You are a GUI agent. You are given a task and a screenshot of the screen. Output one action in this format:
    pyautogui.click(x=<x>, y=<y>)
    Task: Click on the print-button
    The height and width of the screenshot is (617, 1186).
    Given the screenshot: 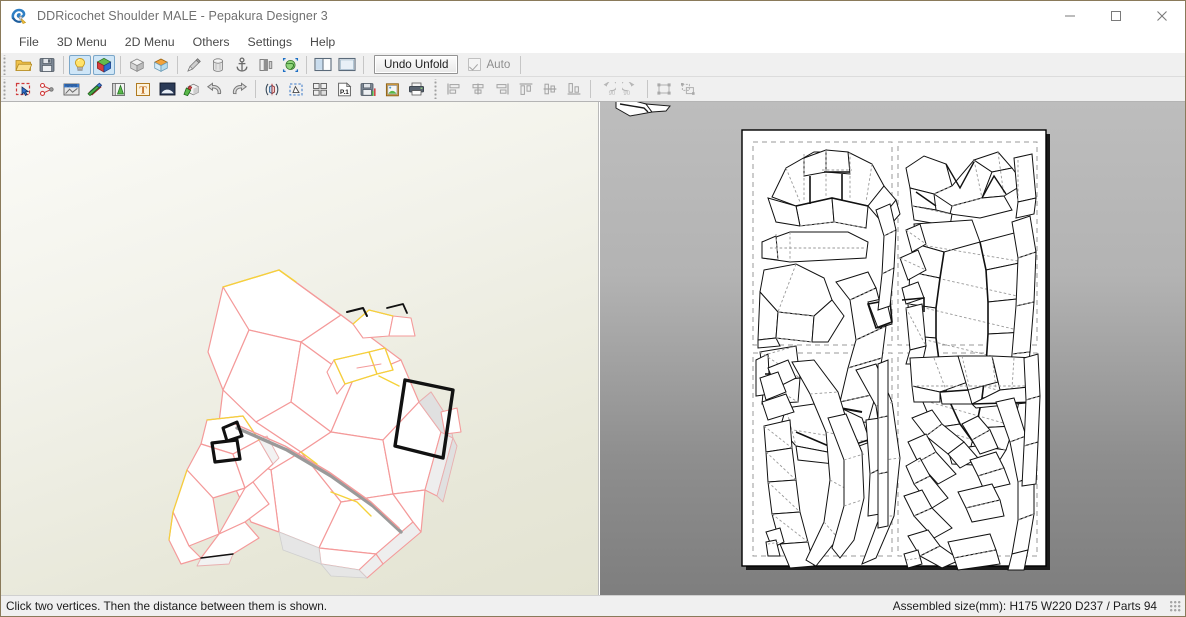 What is the action you would take?
    pyautogui.click(x=416, y=89)
    